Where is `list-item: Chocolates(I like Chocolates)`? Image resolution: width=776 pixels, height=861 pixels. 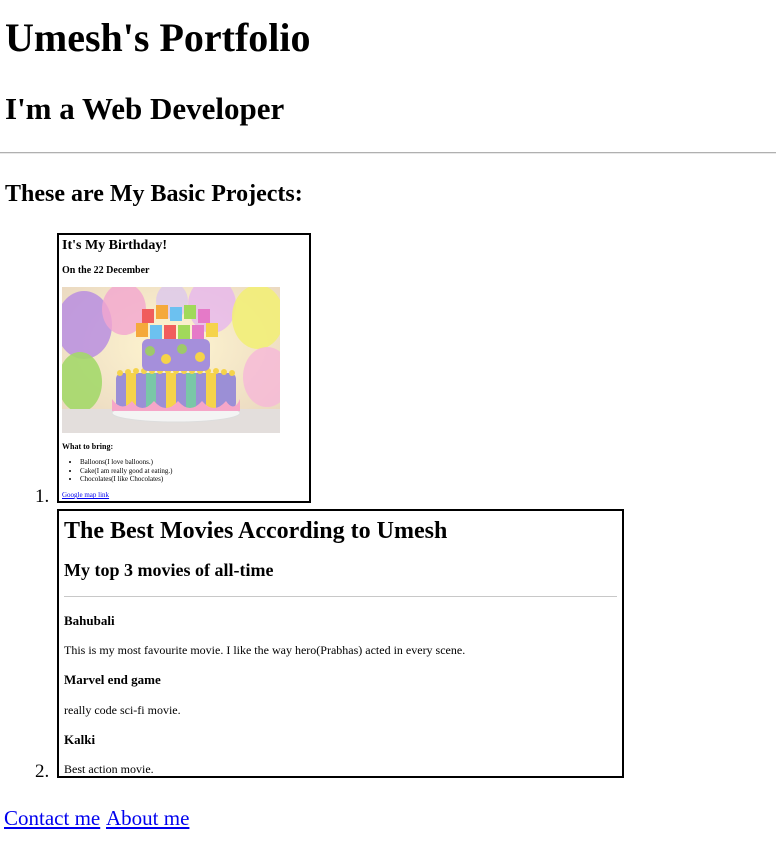
list-item: Chocolates(I like Chocolates) is located at coordinates (126, 479).